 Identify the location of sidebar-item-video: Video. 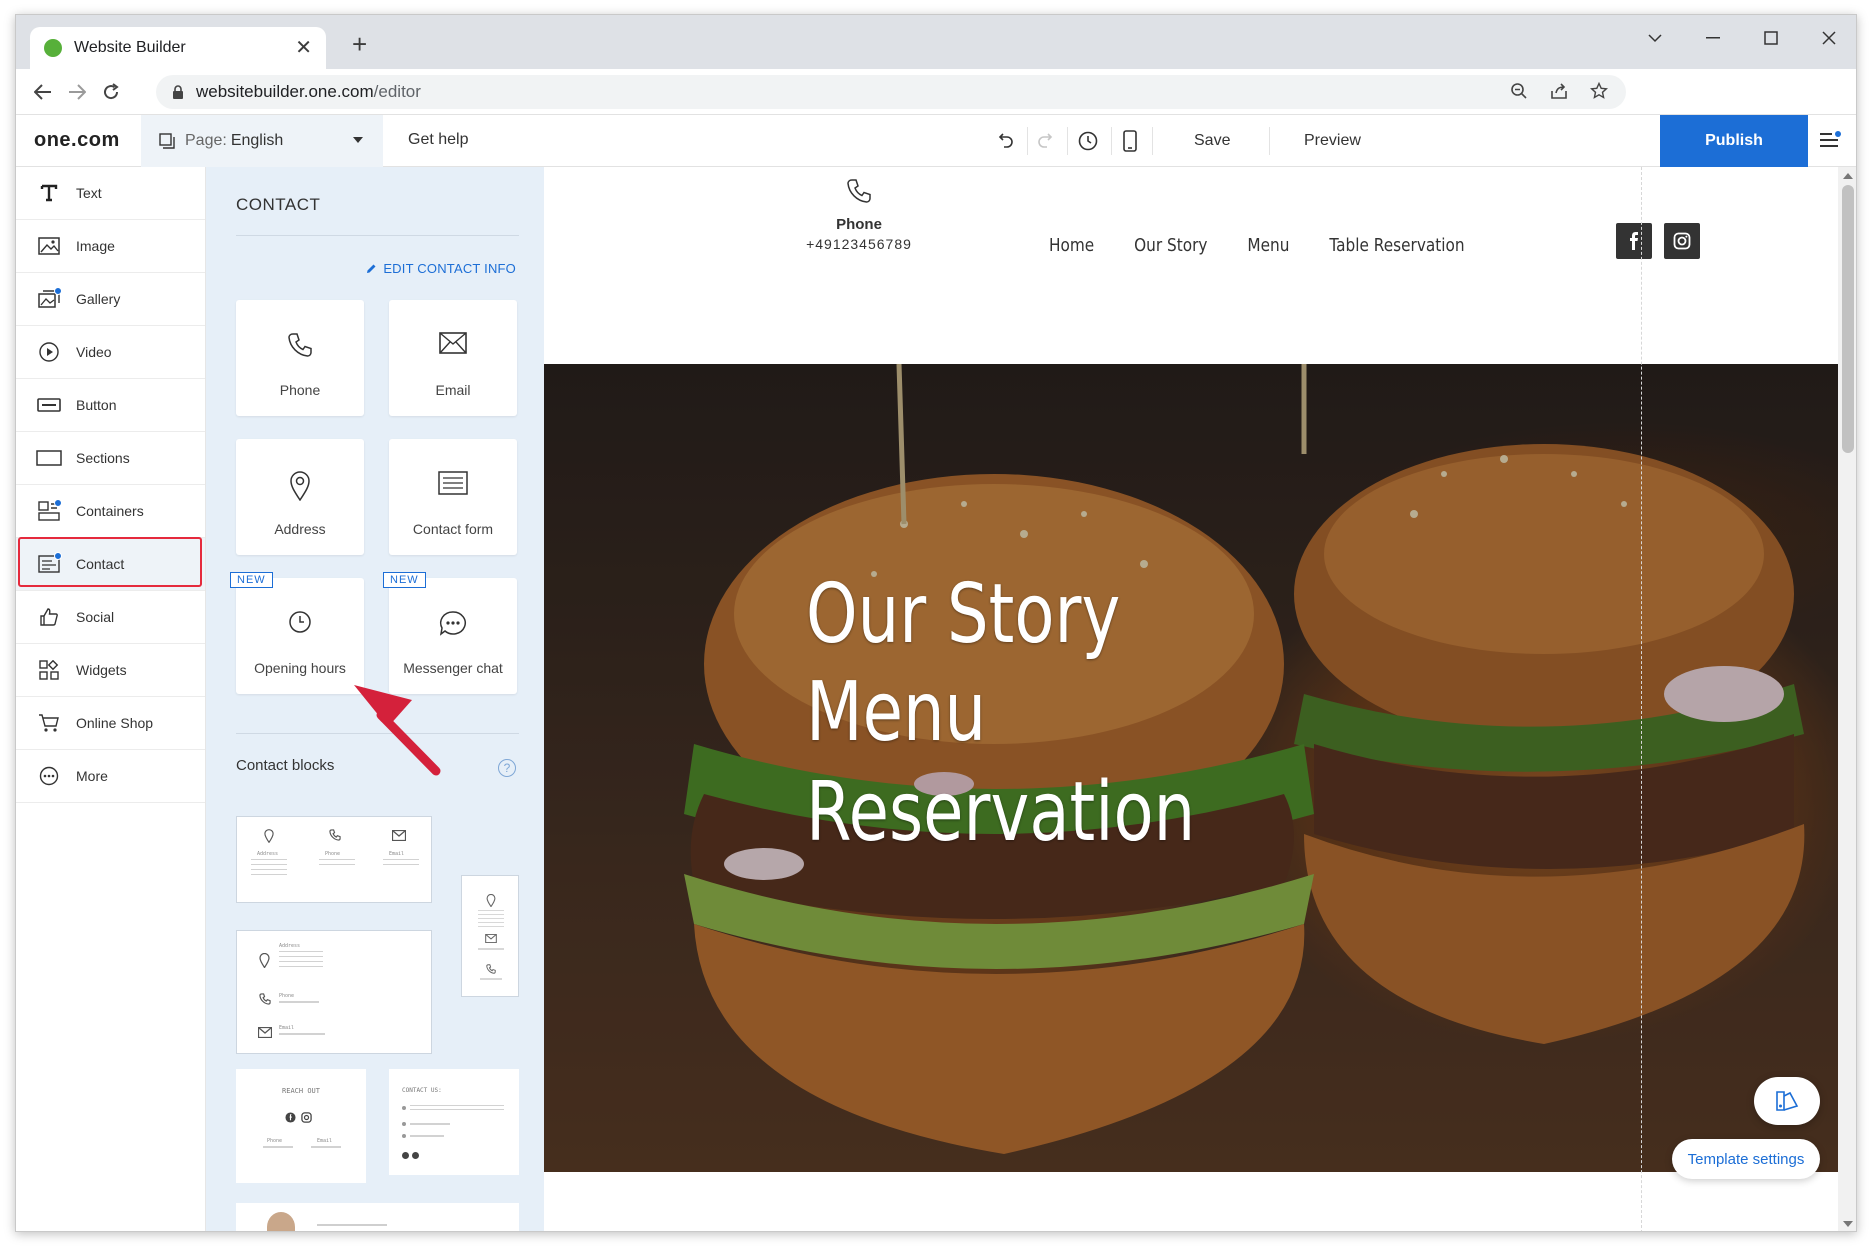
(110, 352).